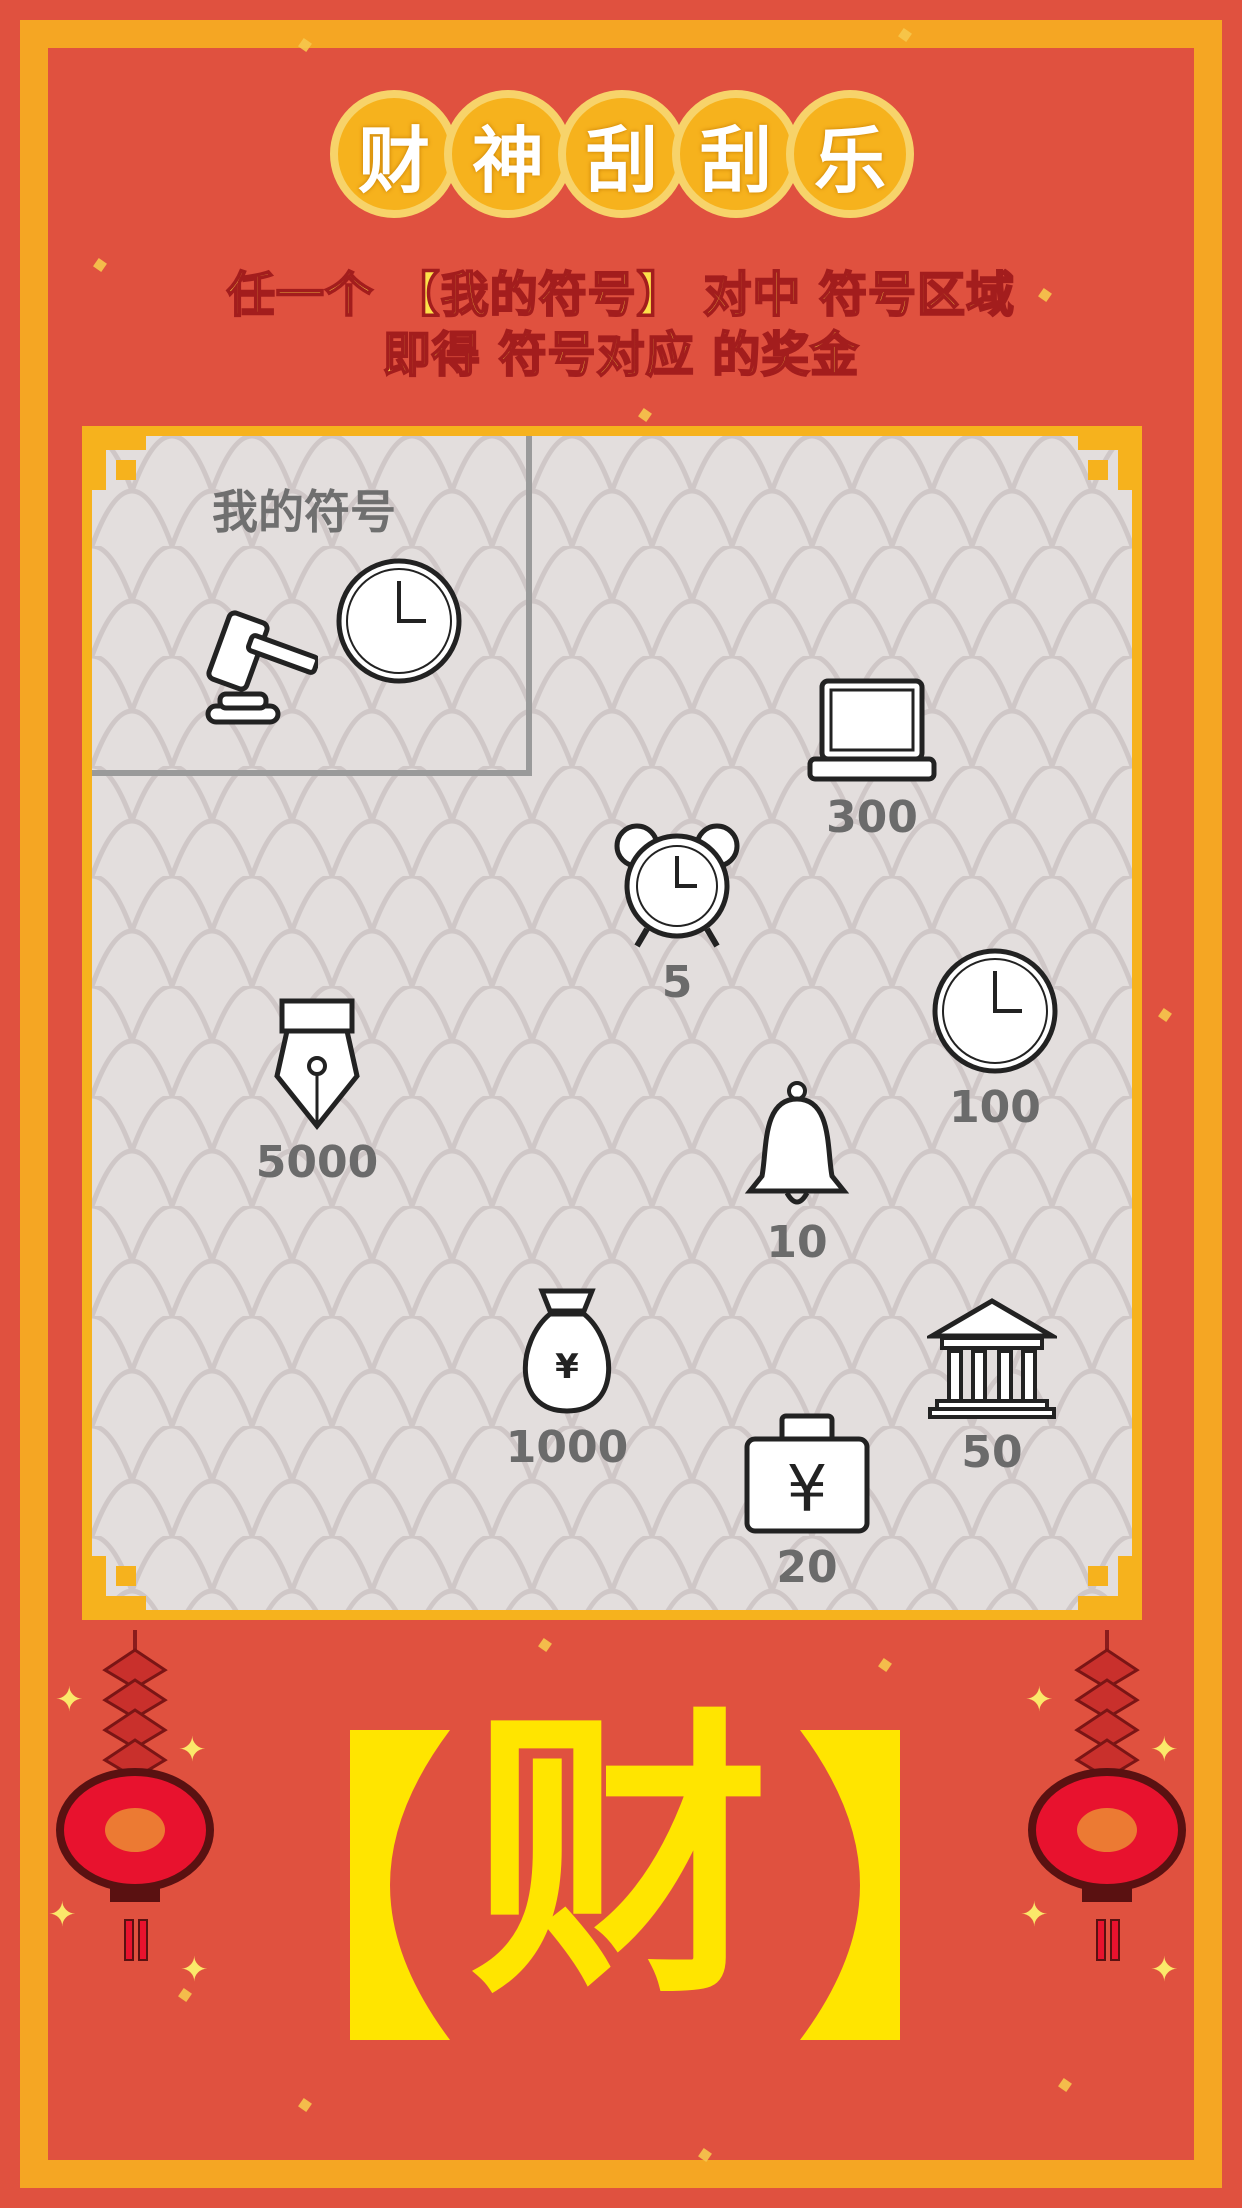 The height and width of the screenshot is (2208, 1242). I want to click on title-text: 财 神 刮 刮 乐, so click(622, 154).